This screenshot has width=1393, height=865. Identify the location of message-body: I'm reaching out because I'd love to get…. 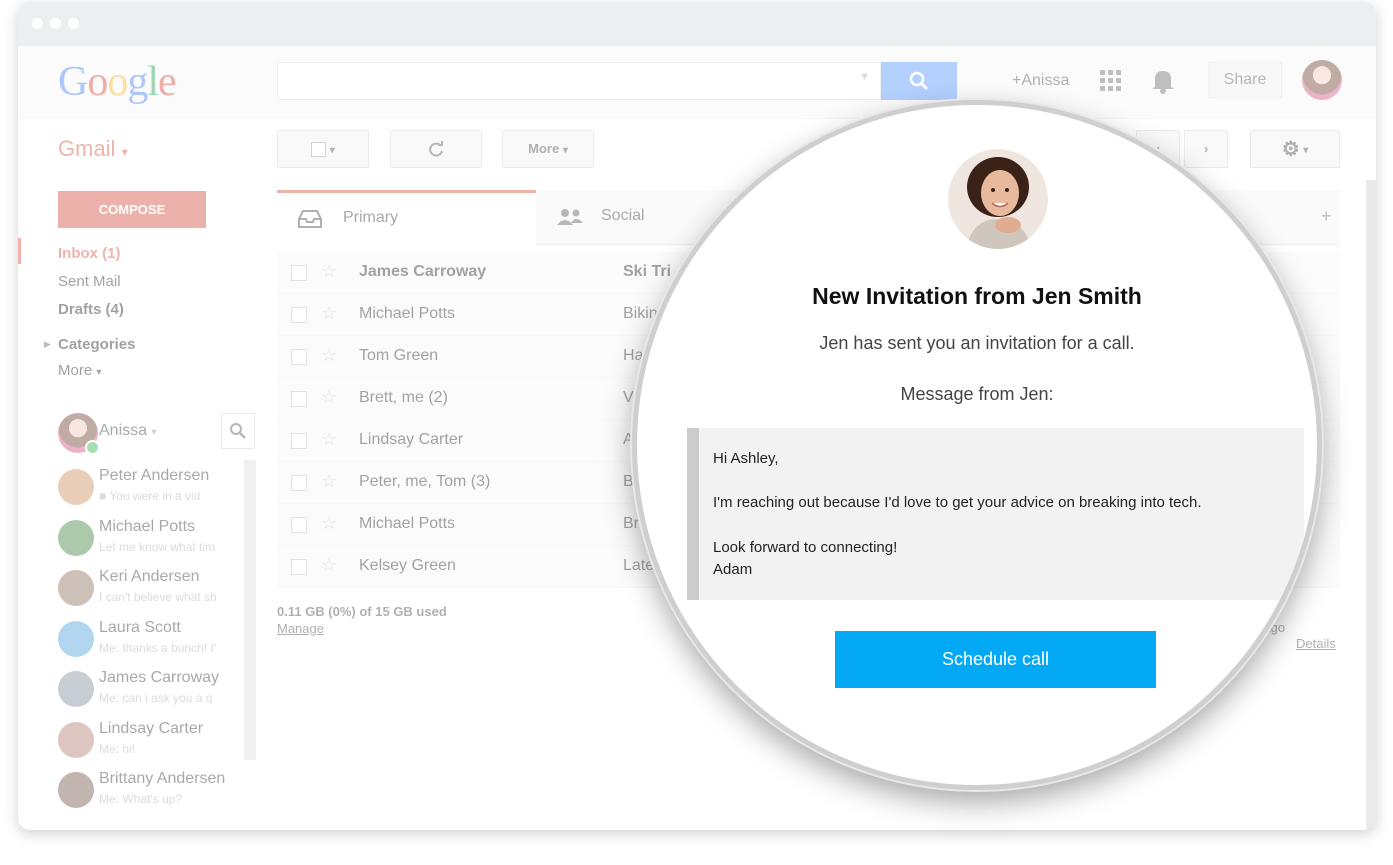
(957, 502).